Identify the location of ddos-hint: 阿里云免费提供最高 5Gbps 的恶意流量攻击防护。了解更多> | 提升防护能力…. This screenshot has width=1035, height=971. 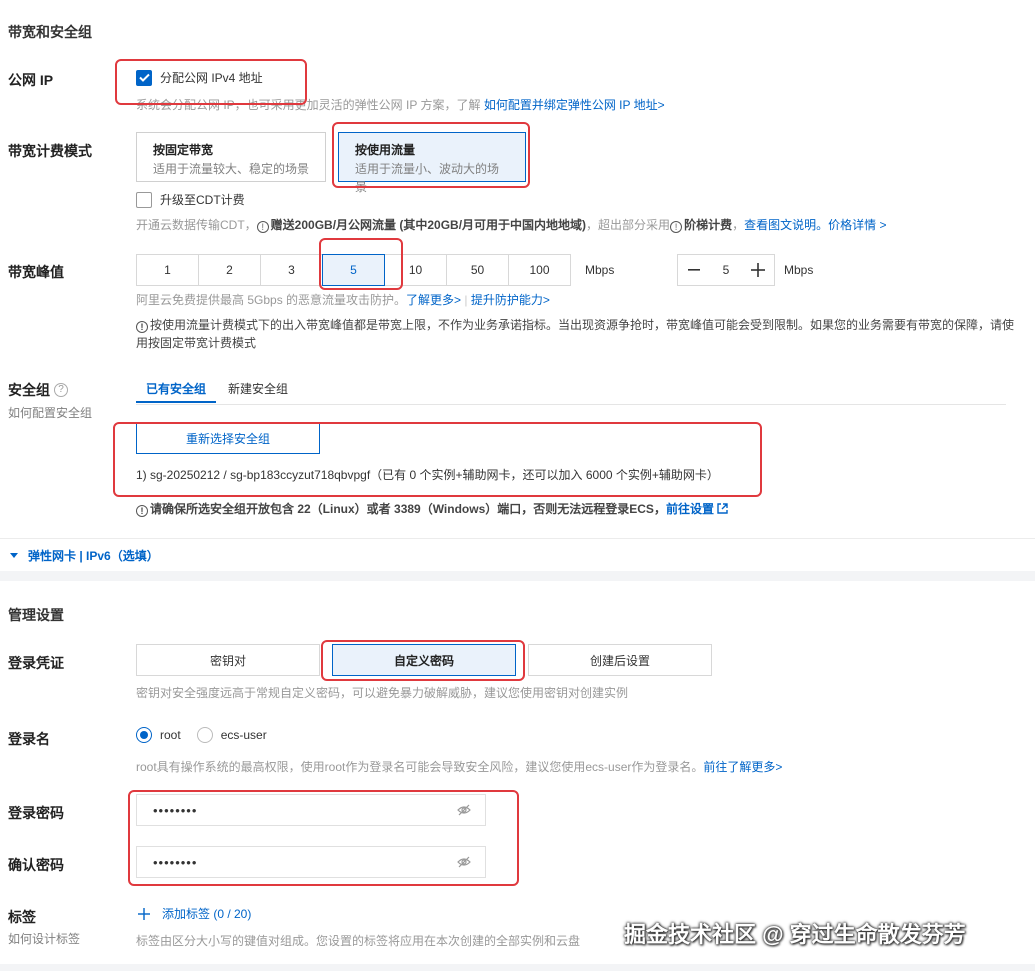
(343, 300).